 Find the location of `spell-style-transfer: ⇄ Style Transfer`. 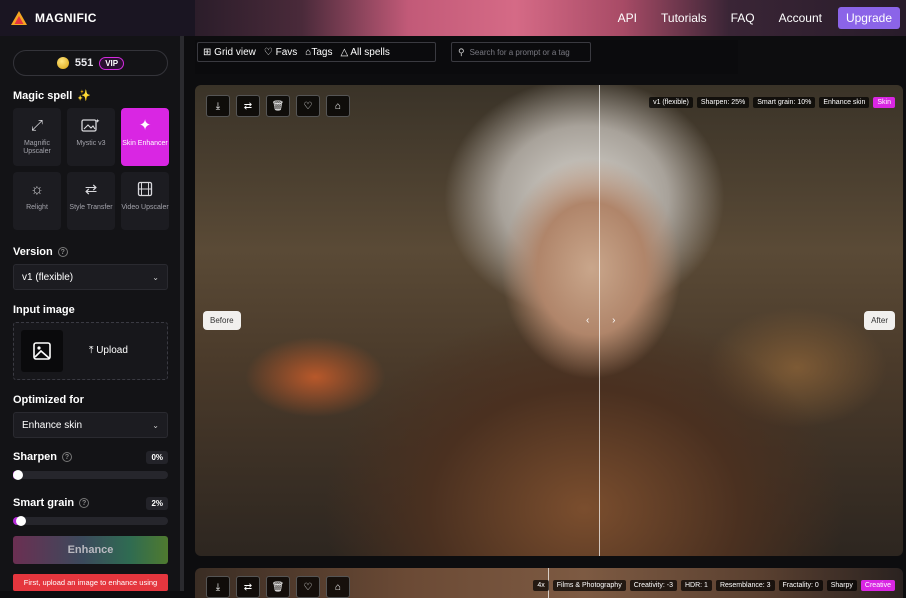

spell-style-transfer: ⇄ Style Transfer is located at coordinates (91, 201).